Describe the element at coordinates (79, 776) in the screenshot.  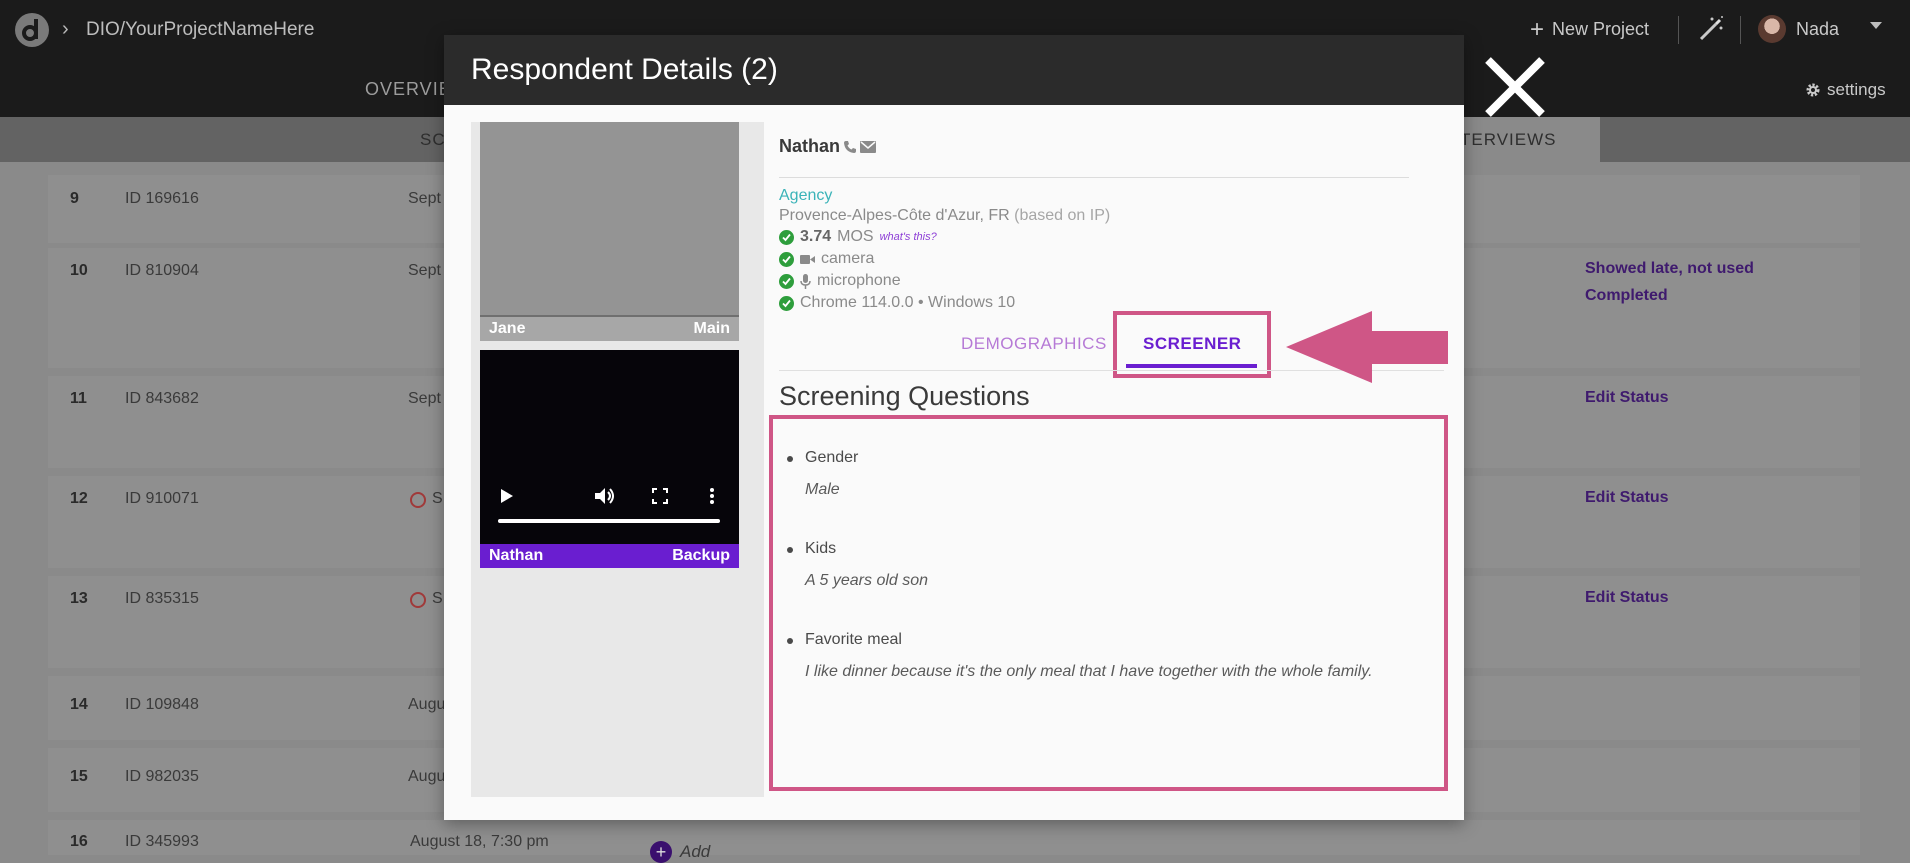
I see `row-number: 15` at that location.